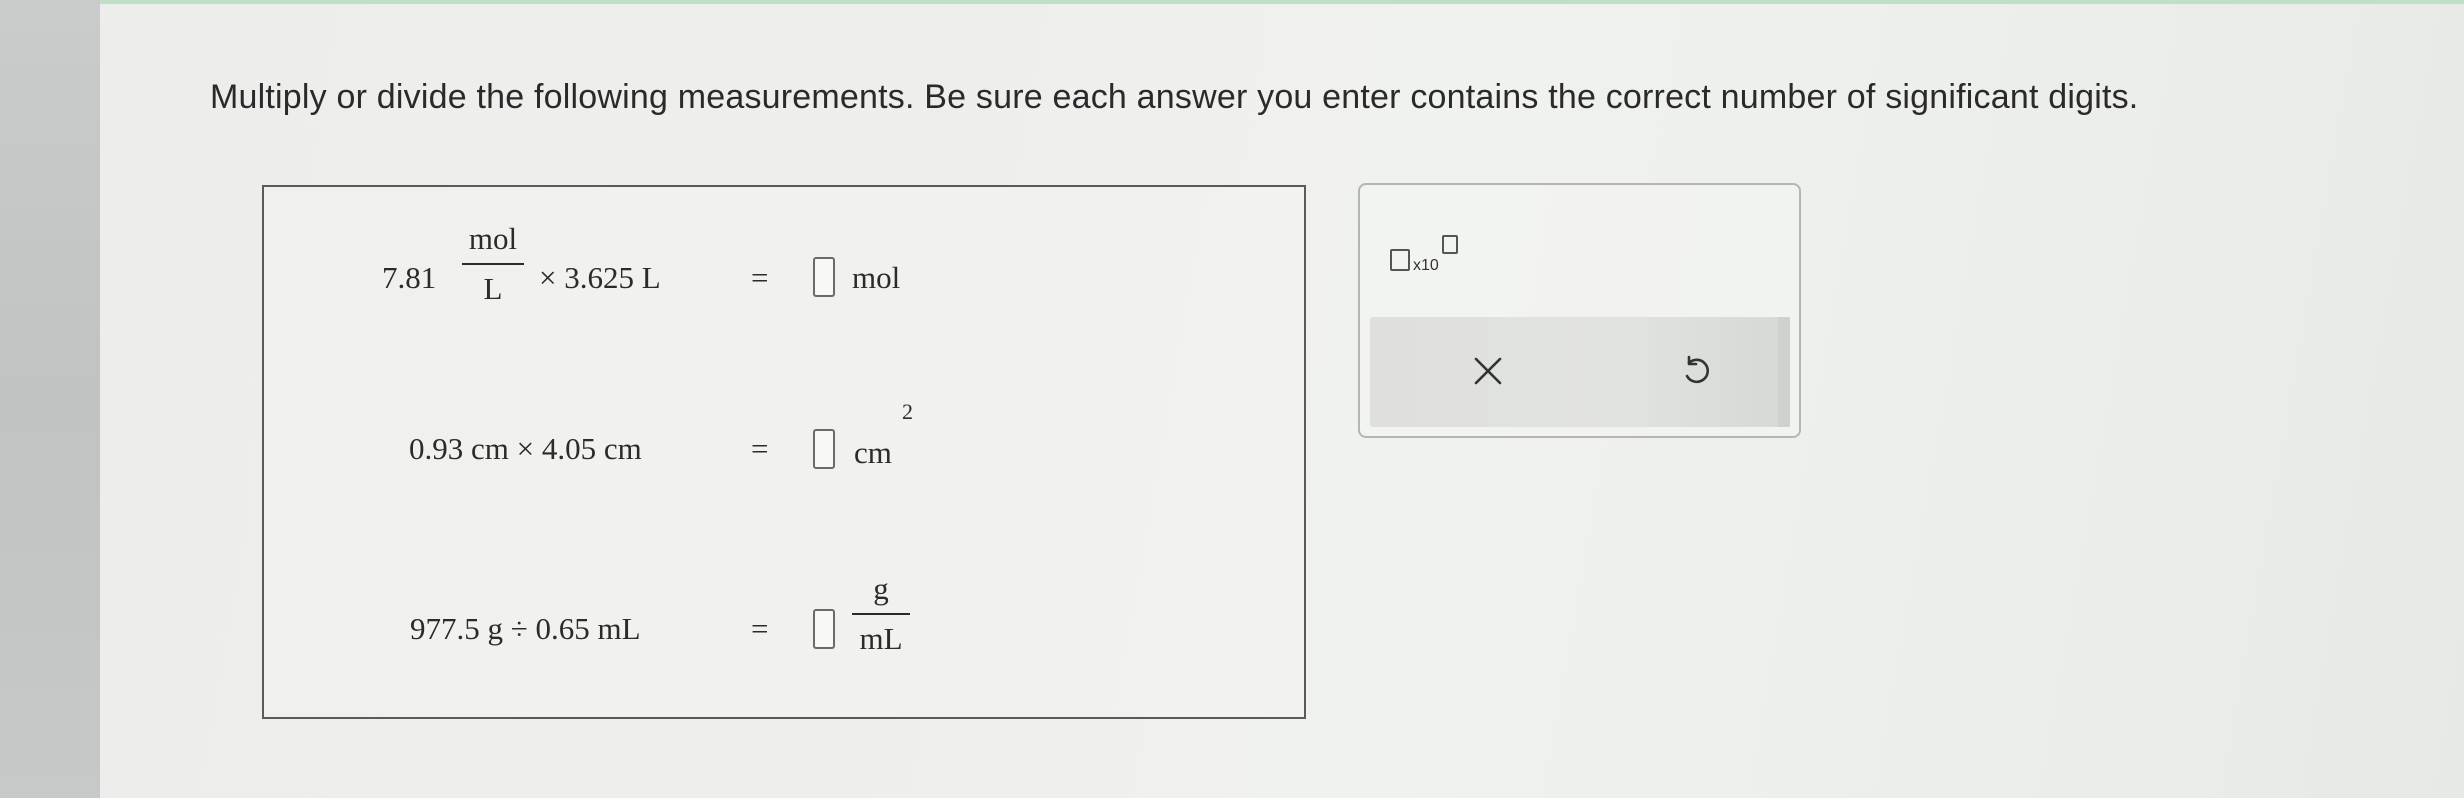 Image resolution: width=2464 pixels, height=798 pixels. What do you see at coordinates (907, 411) in the screenshot?
I see `unit-exponent: 2` at bounding box center [907, 411].